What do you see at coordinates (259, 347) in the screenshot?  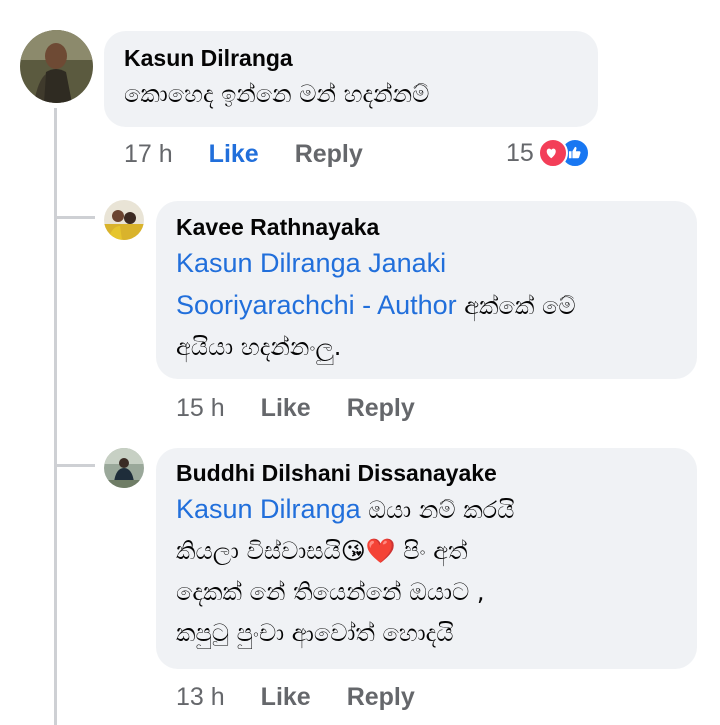 I see `reply-1-text-line3: අයියා හදන්නංලු.` at bounding box center [259, 347].